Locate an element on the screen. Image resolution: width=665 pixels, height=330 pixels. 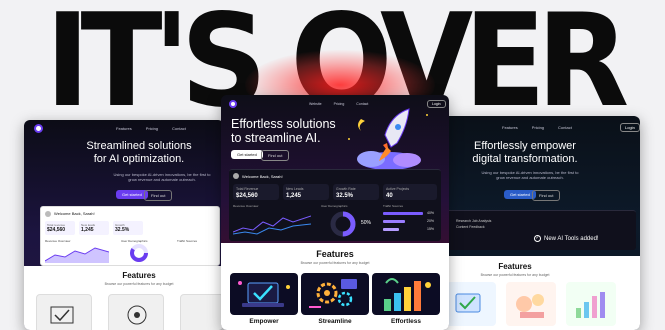
stat-card: Active Projects 40 is located at coordinates (410, 192).